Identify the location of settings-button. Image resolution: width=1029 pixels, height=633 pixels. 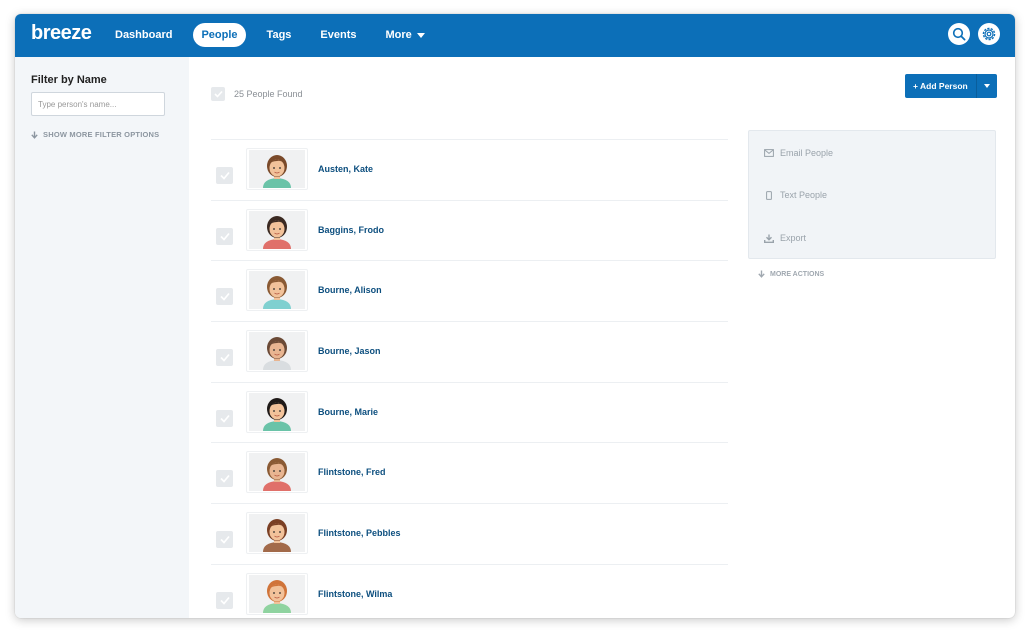
(989, 34).